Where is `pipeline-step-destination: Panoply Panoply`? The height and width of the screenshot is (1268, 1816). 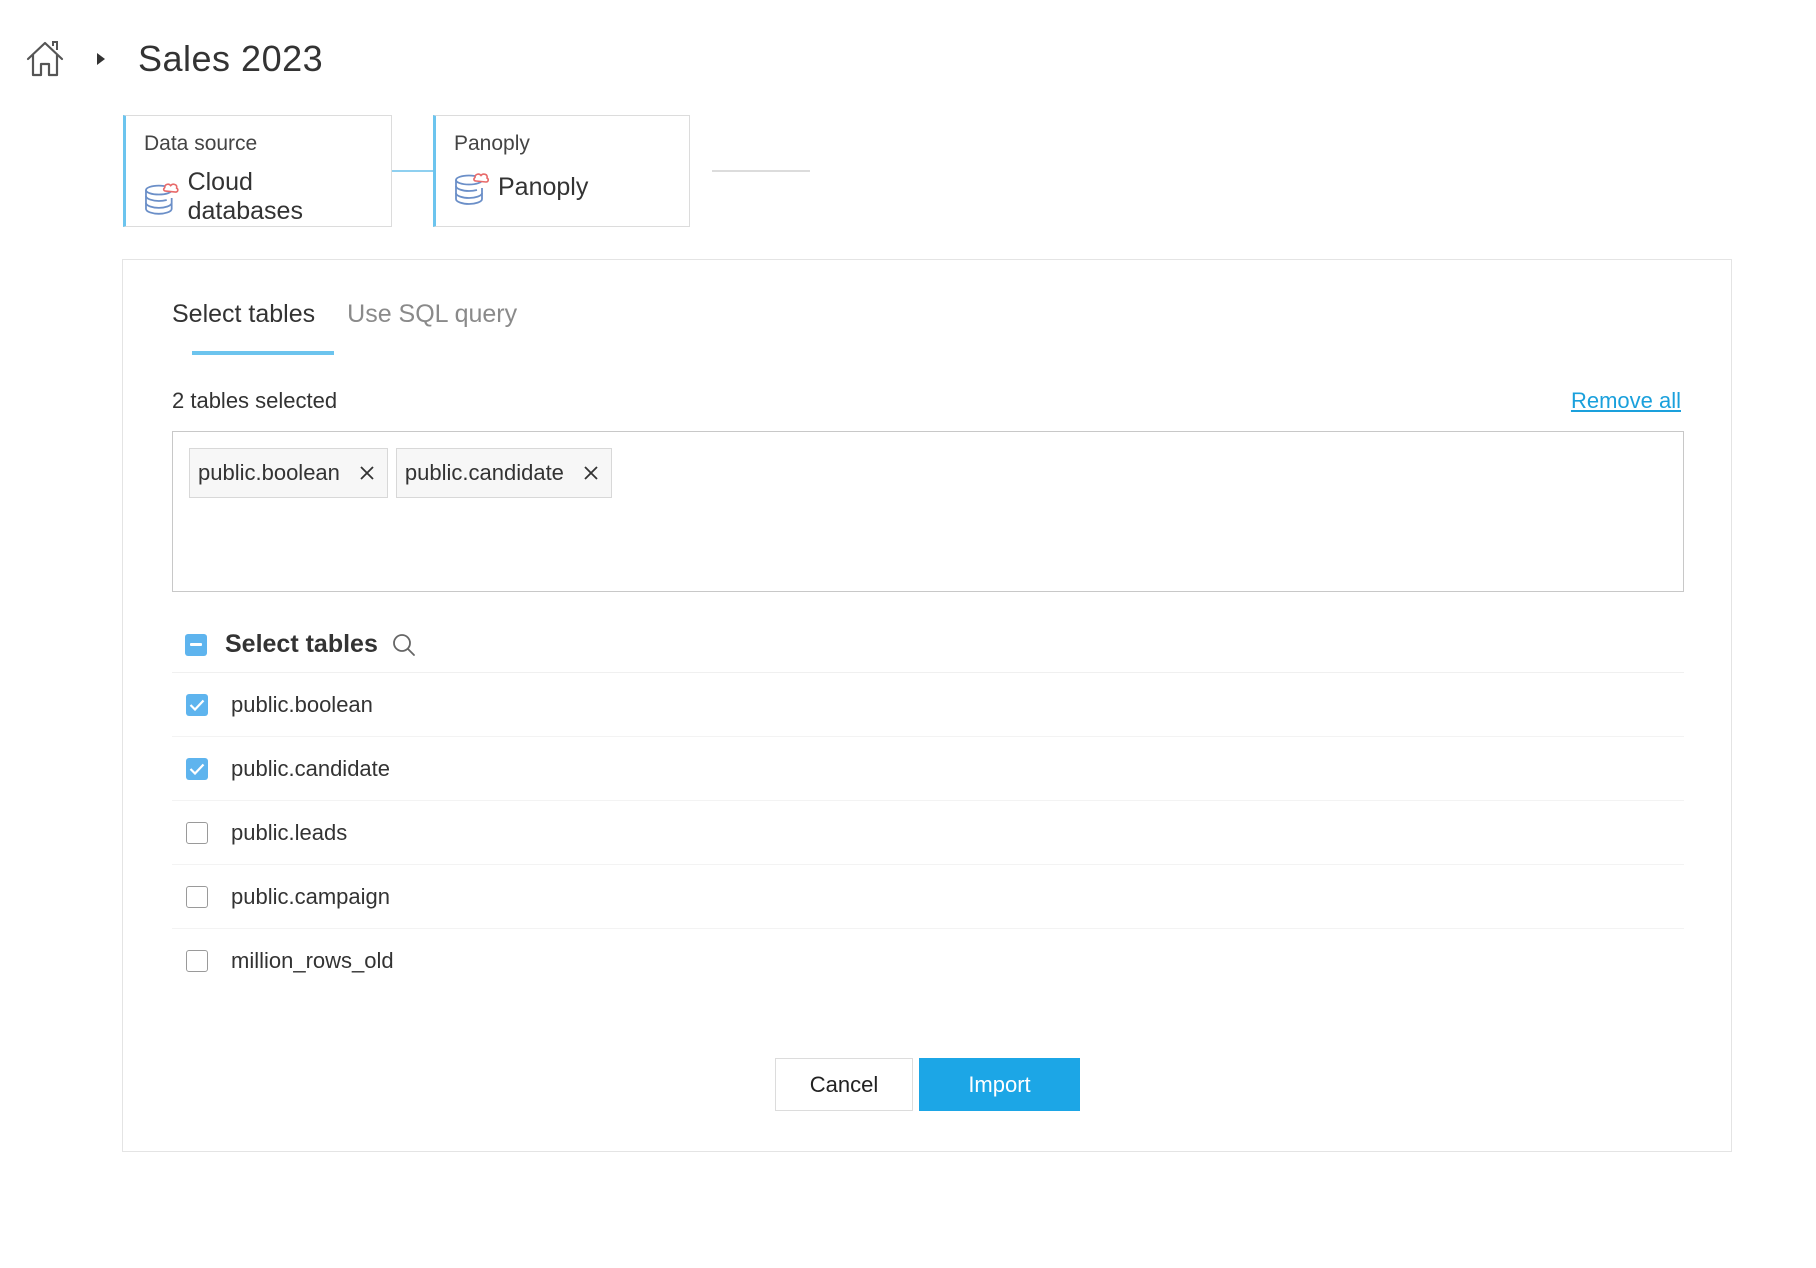
pipeline-step-destination: Panoply Panoply is located at coordinates (561, 171).